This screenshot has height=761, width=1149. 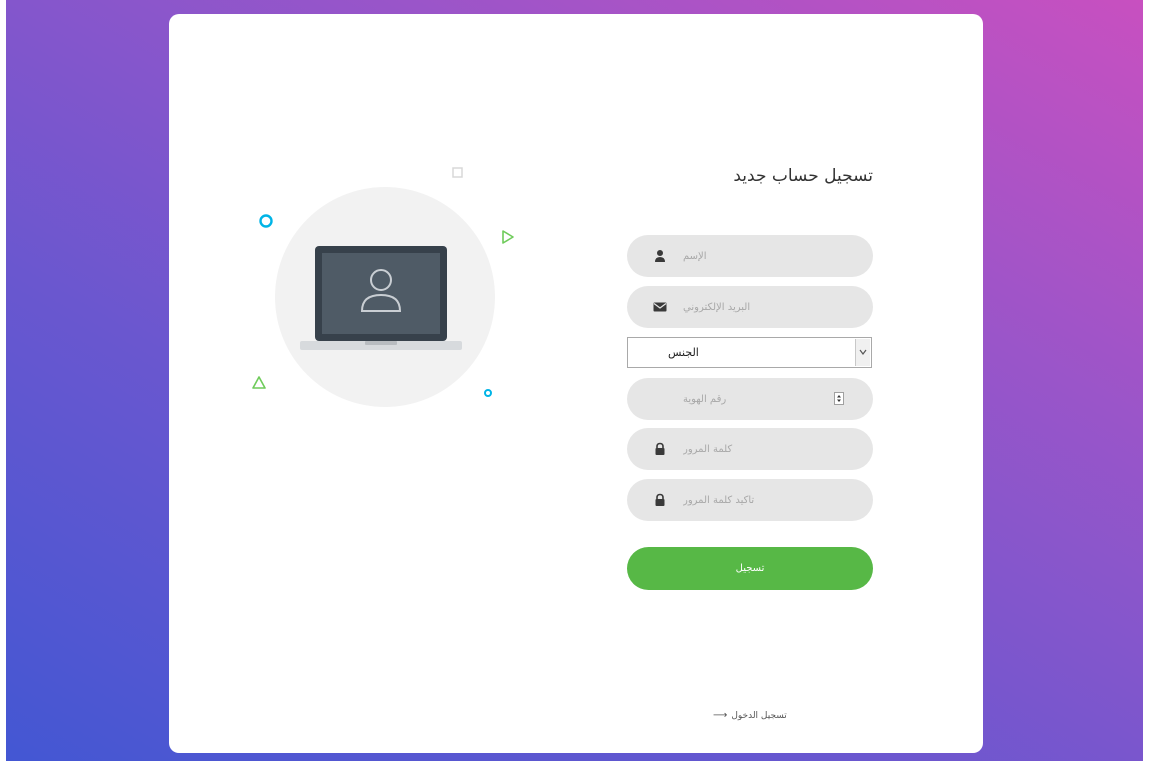 I want to click on password-field, so click(x=750, y=449).